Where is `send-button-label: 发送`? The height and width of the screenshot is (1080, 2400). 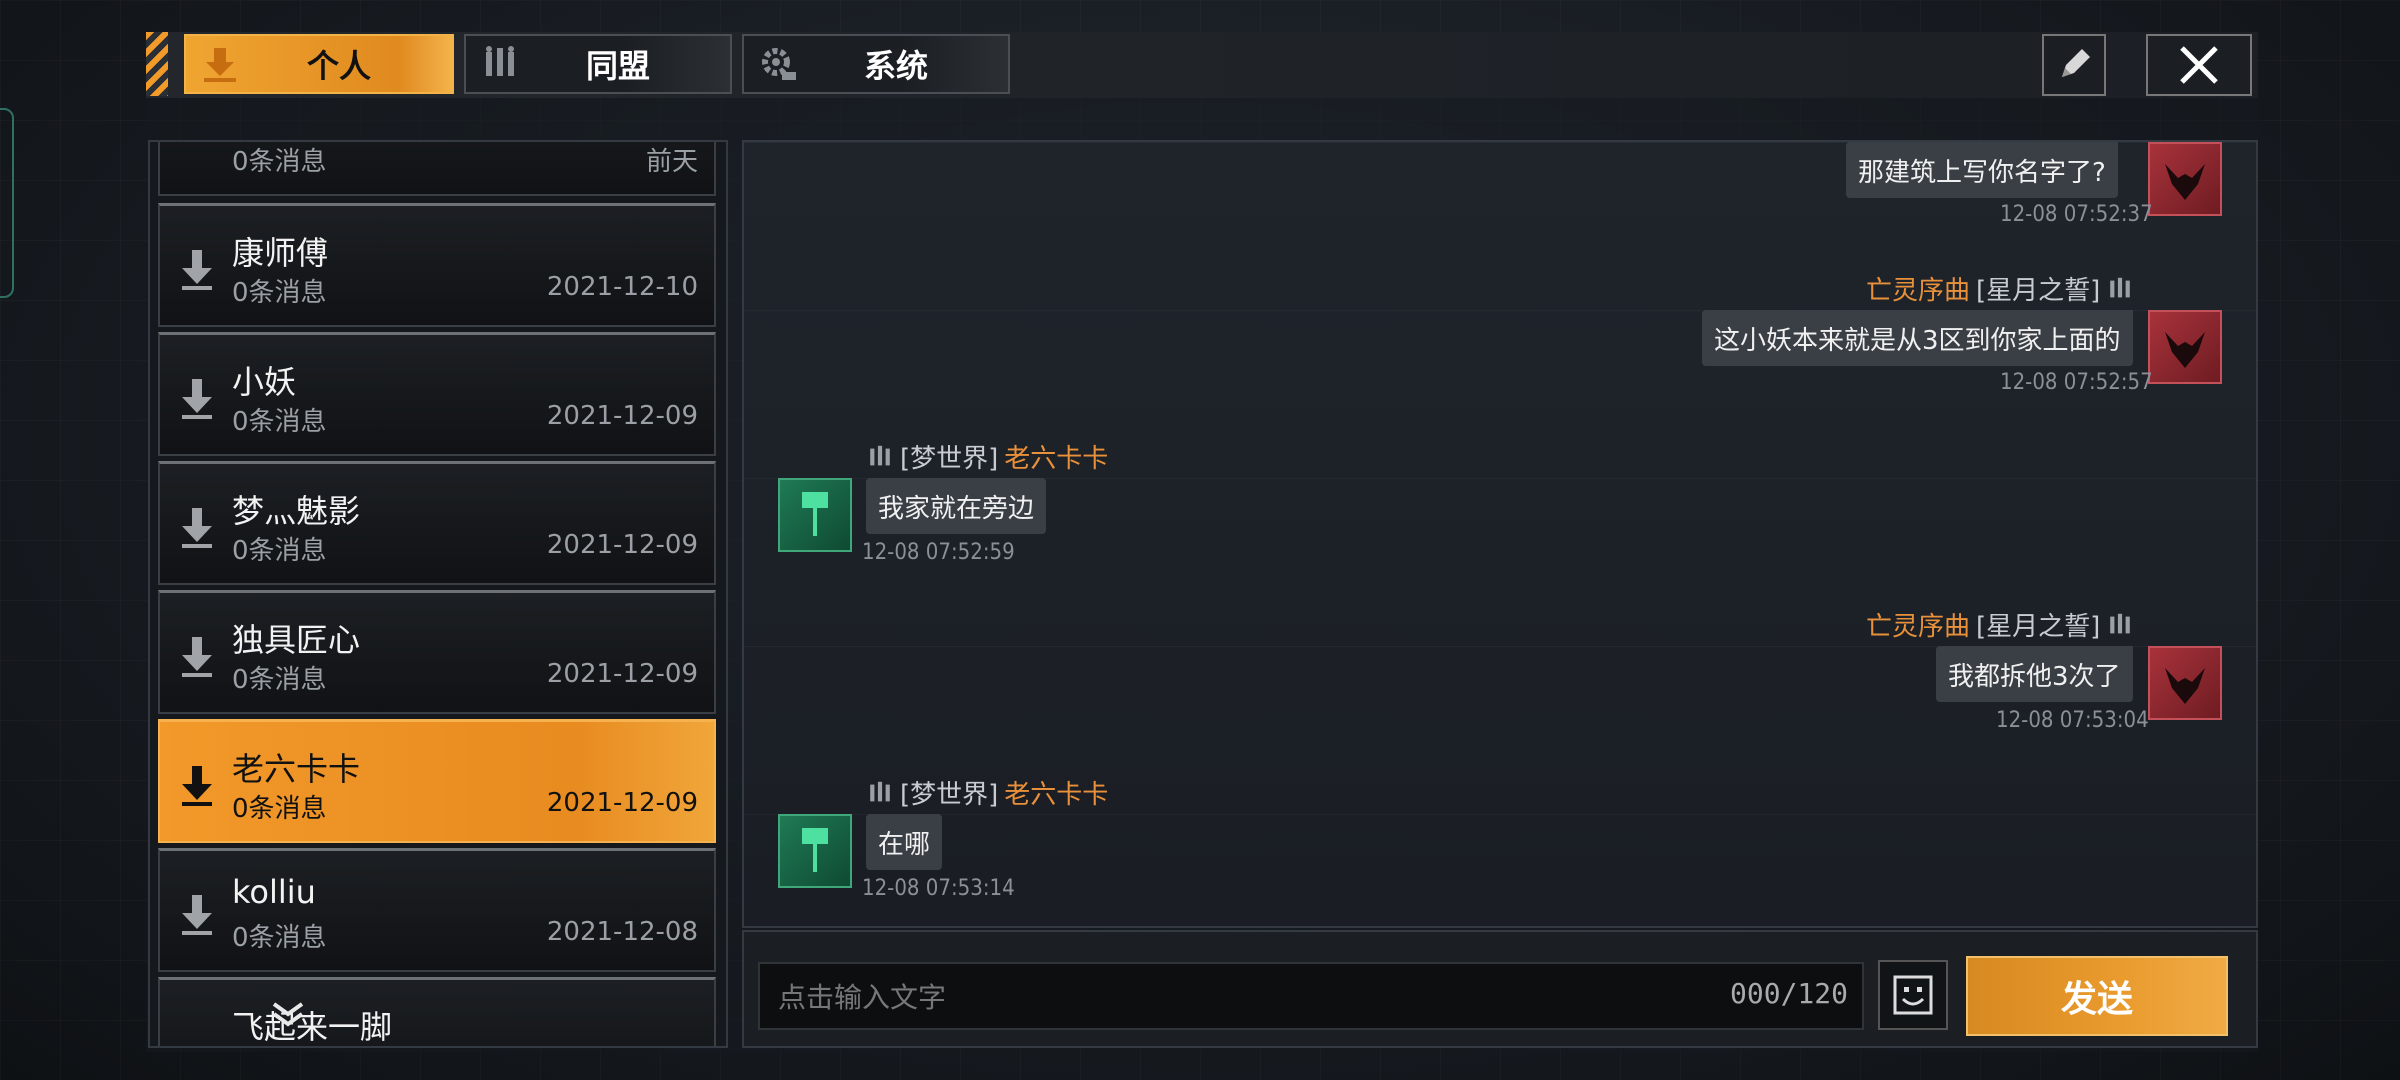
send-button-label: 发送 is located at coordinates (2096, 999).